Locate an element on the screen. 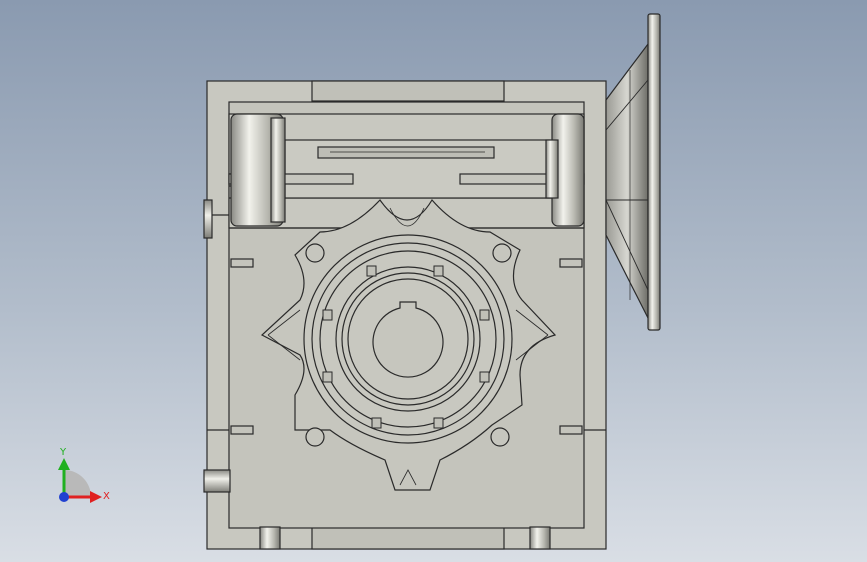 Image resolution: width=867 pixels, height=562 pixels. triad-arc-shade is located at coordinates (77, 483).